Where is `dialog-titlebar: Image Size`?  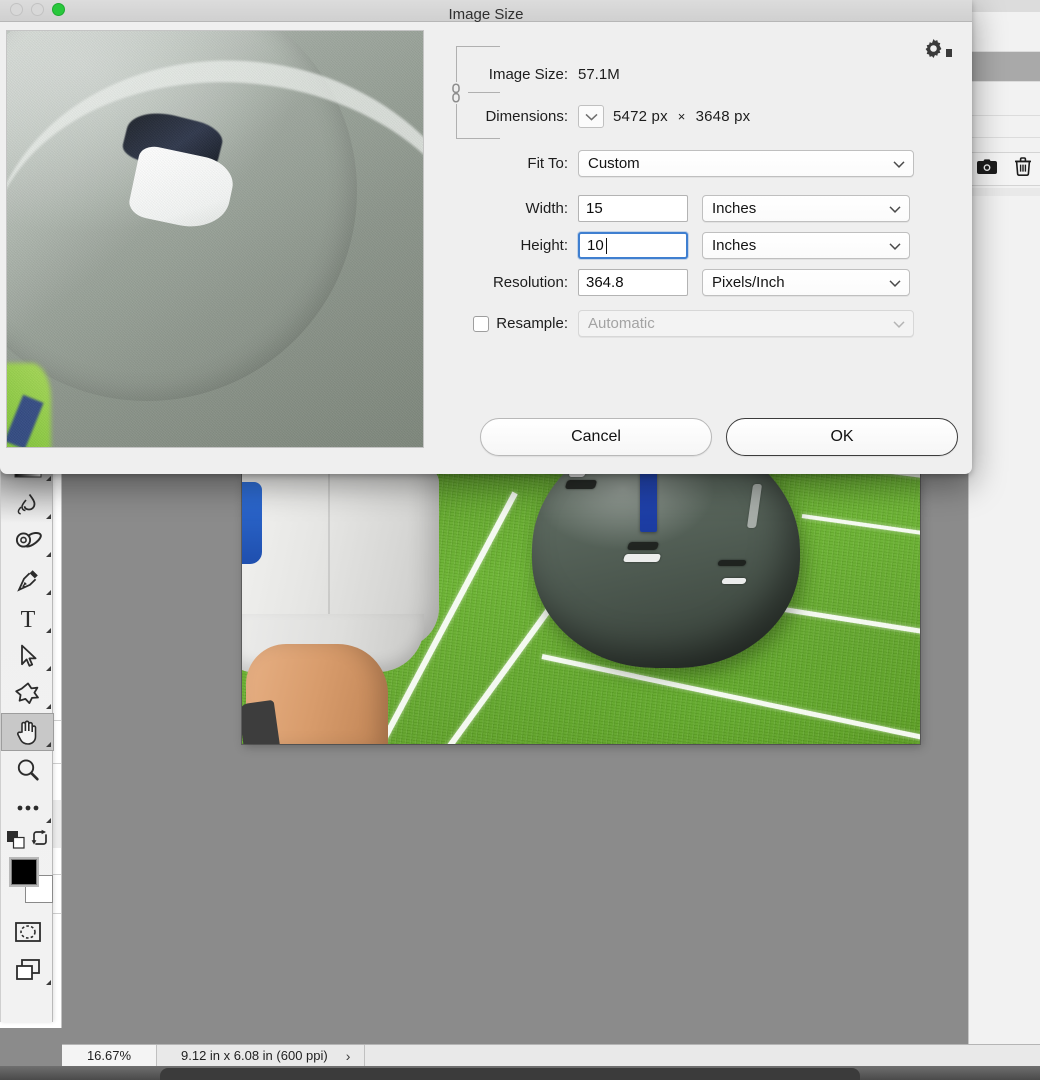 dialog-titlebar: Image Size is located at coordinates (486, 11).